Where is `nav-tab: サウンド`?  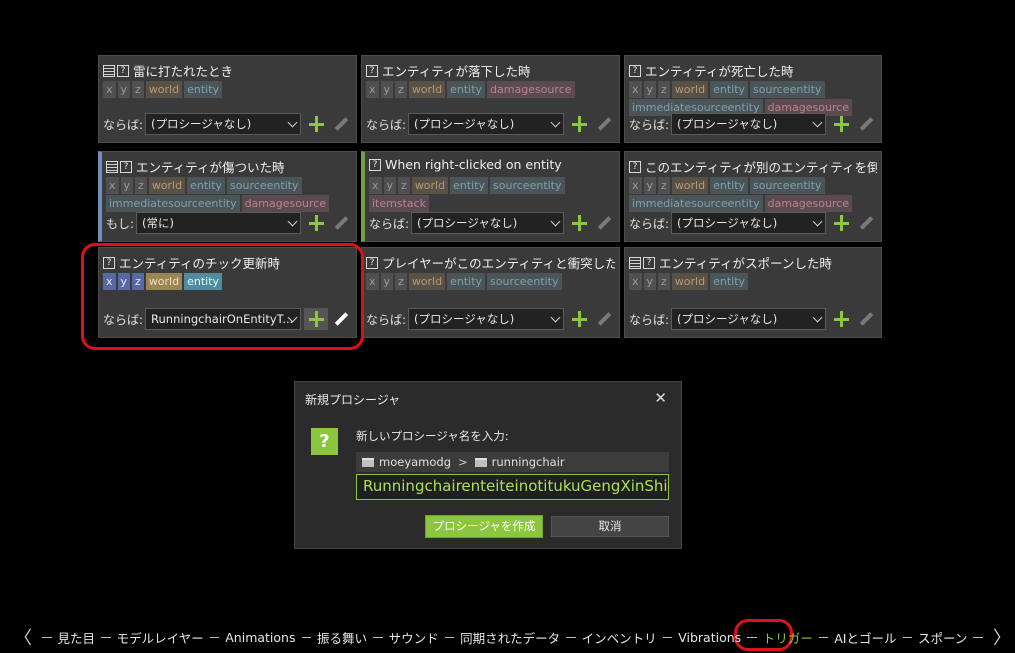 nav-tab: サウンド is located at coordinates (414, 637).